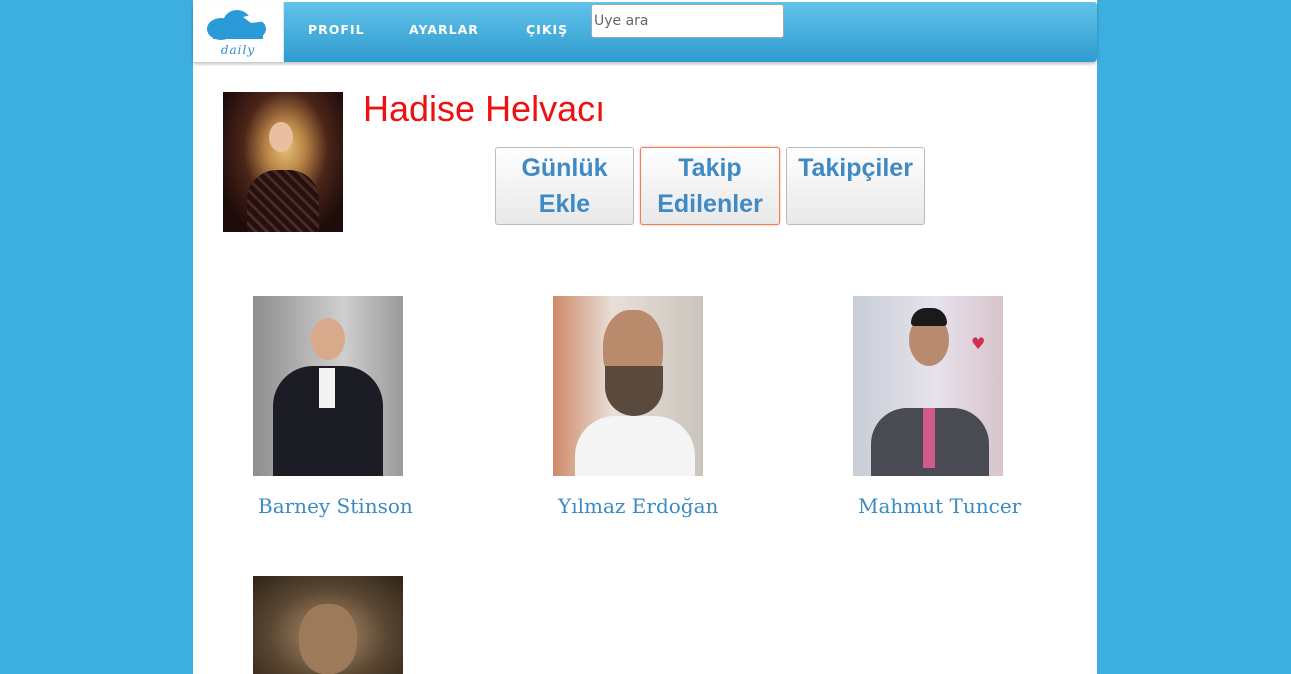 This screenshot has height=674, width=1291. What do you see at coordinates (237, 25) in the screenshot?
I see `cloud-logo-icon` at bounding box center [237, 25].